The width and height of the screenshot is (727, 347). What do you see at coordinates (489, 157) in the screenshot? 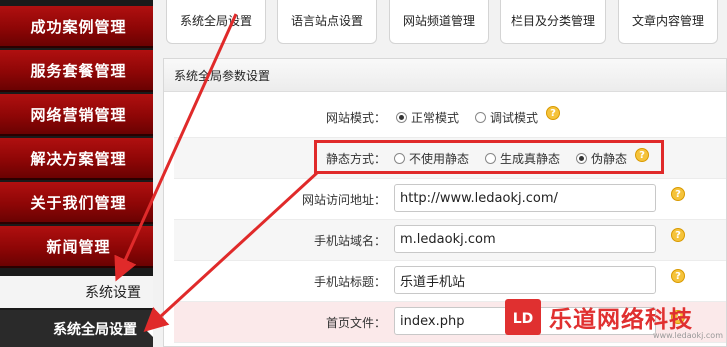
I see `highlight-box` at bounding box center [489, 157].